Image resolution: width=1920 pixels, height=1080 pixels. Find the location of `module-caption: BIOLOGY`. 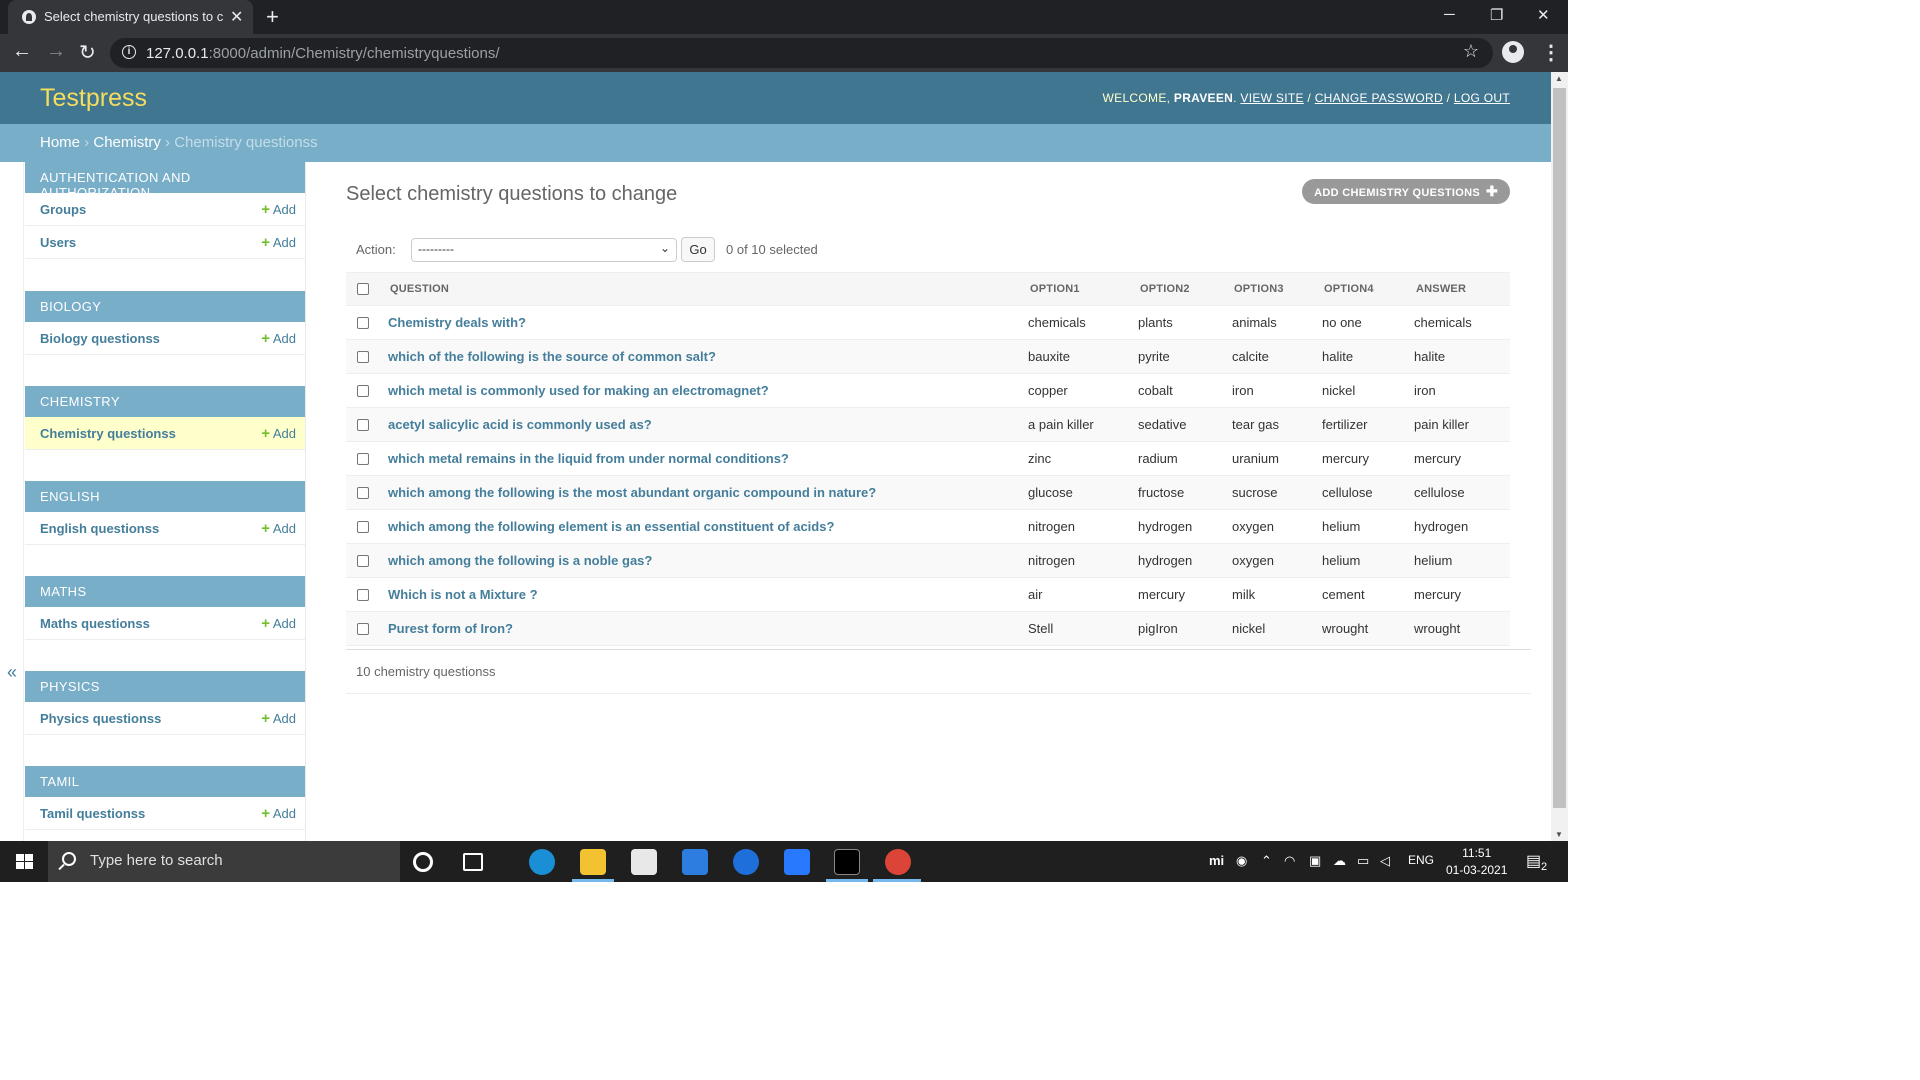

module-caption: BIOLOGY is located at coordinates (165, 306).